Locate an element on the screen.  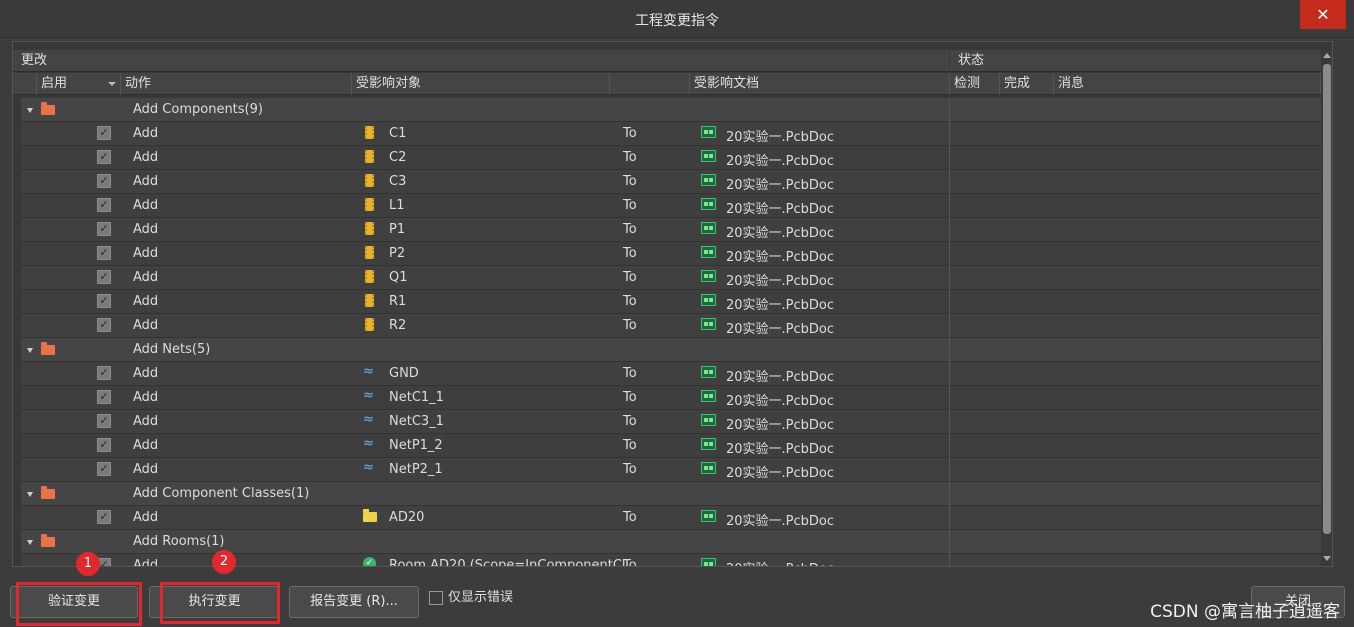
group-row-nets: Add Nets(5) is located at coordinates (671, 350).